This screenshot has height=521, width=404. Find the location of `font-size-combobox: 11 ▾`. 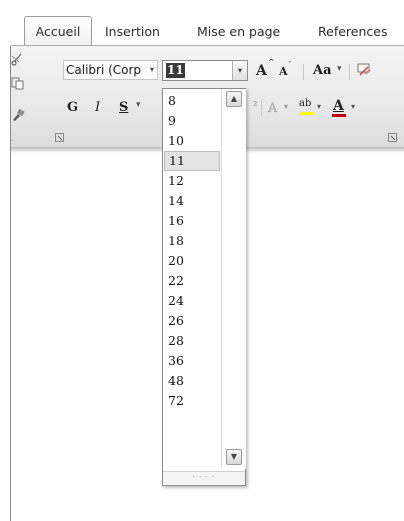

font-size-combobox: 11 ▾ is located at coordinates (205, 70).